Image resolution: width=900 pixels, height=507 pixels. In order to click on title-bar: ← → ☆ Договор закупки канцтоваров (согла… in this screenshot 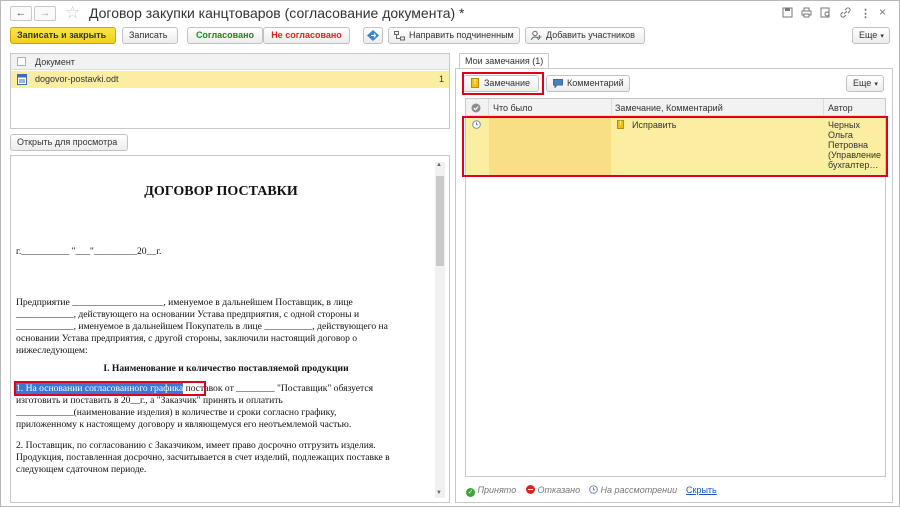, I will do `click(450, 13)`.